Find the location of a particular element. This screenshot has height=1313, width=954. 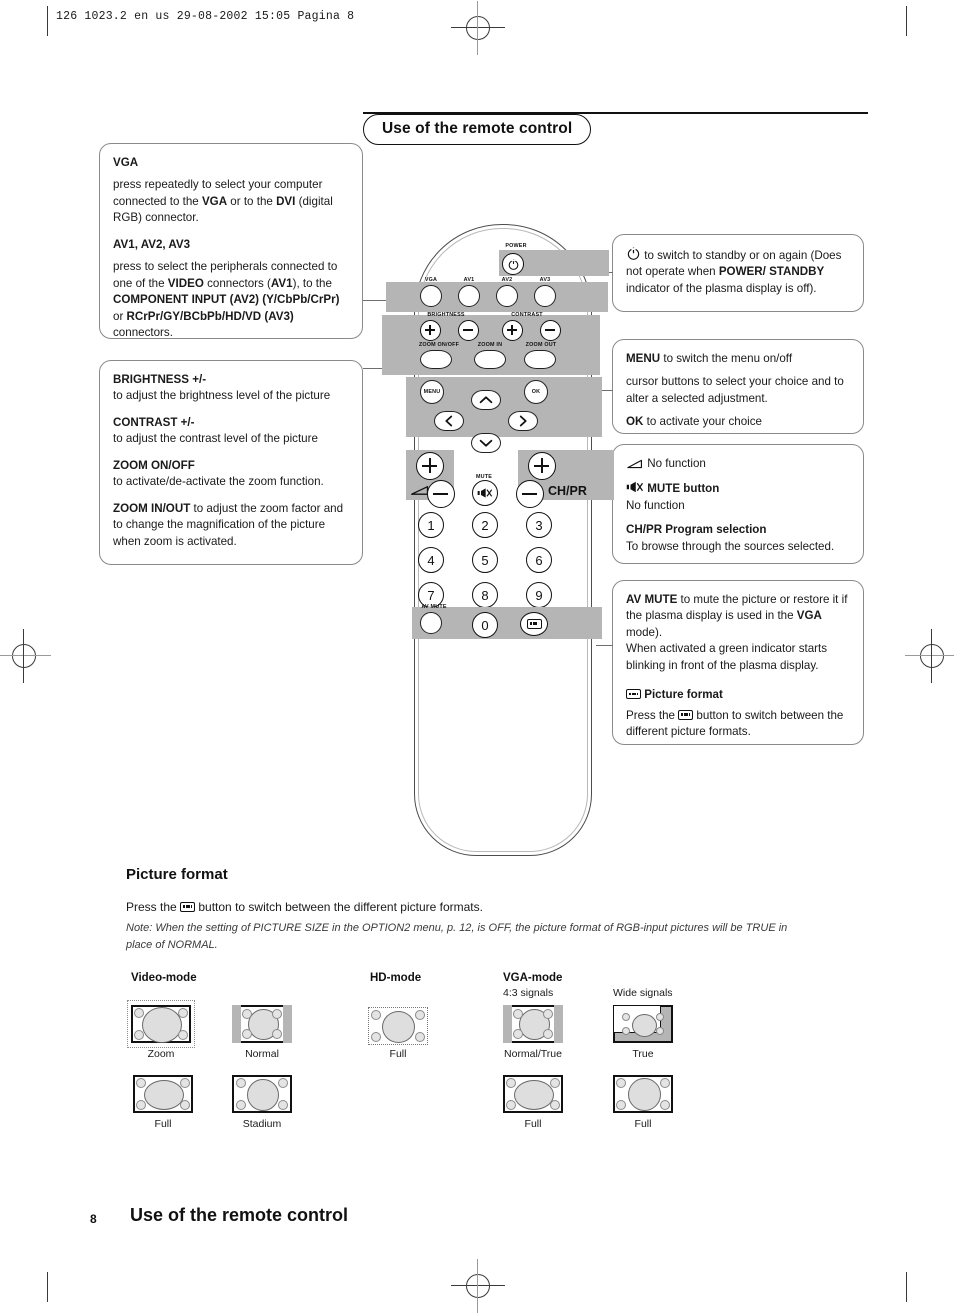

registration-mark-top is located at coordinates (478, 28).